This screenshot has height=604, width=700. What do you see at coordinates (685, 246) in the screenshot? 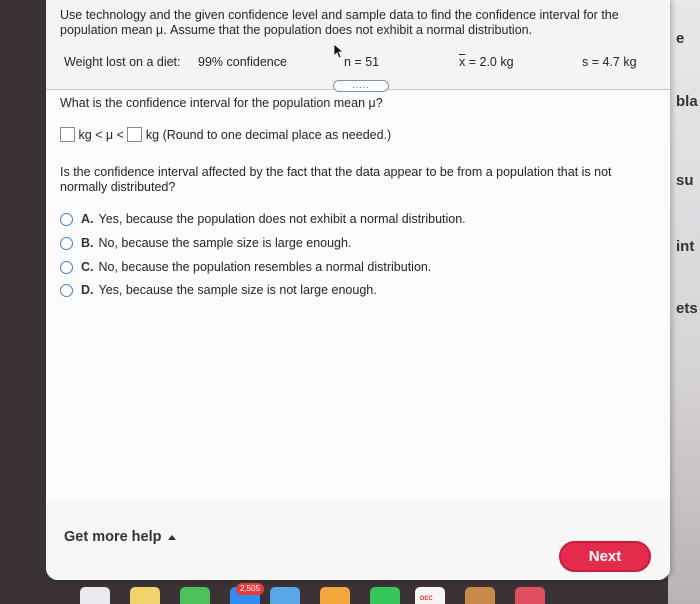
I see `background-text: int` at bounding box center [685, 246].